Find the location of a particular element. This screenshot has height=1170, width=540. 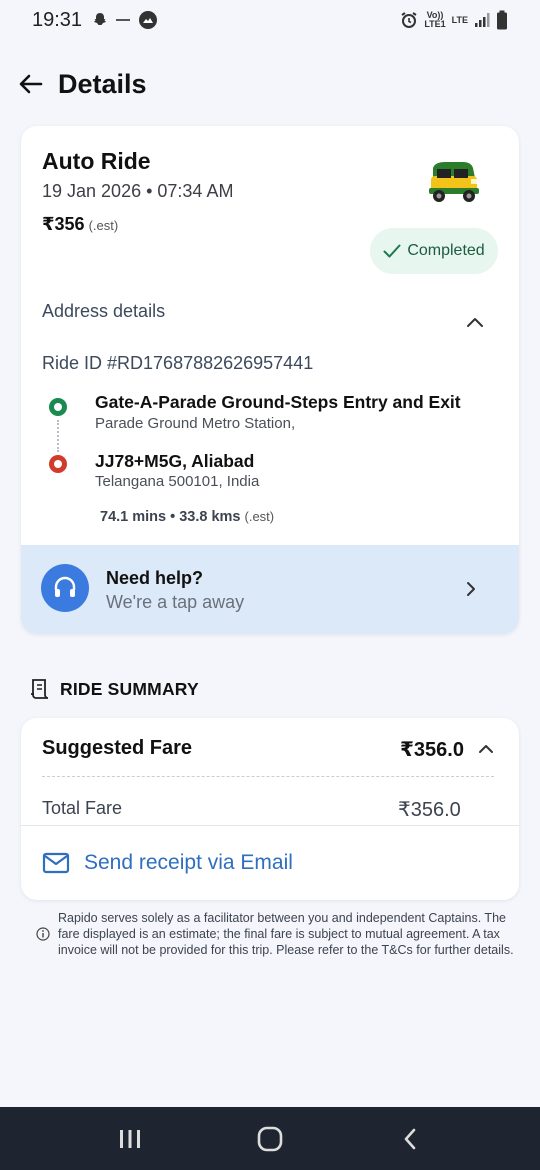

ride-status-label: Completed is located at coordinates (446, 250).